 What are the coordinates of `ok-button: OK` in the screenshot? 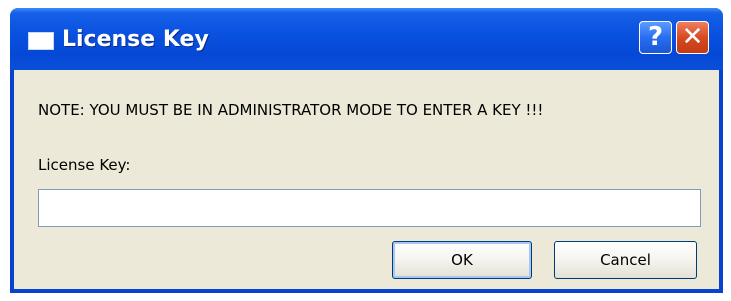 It's located at (462, 260).